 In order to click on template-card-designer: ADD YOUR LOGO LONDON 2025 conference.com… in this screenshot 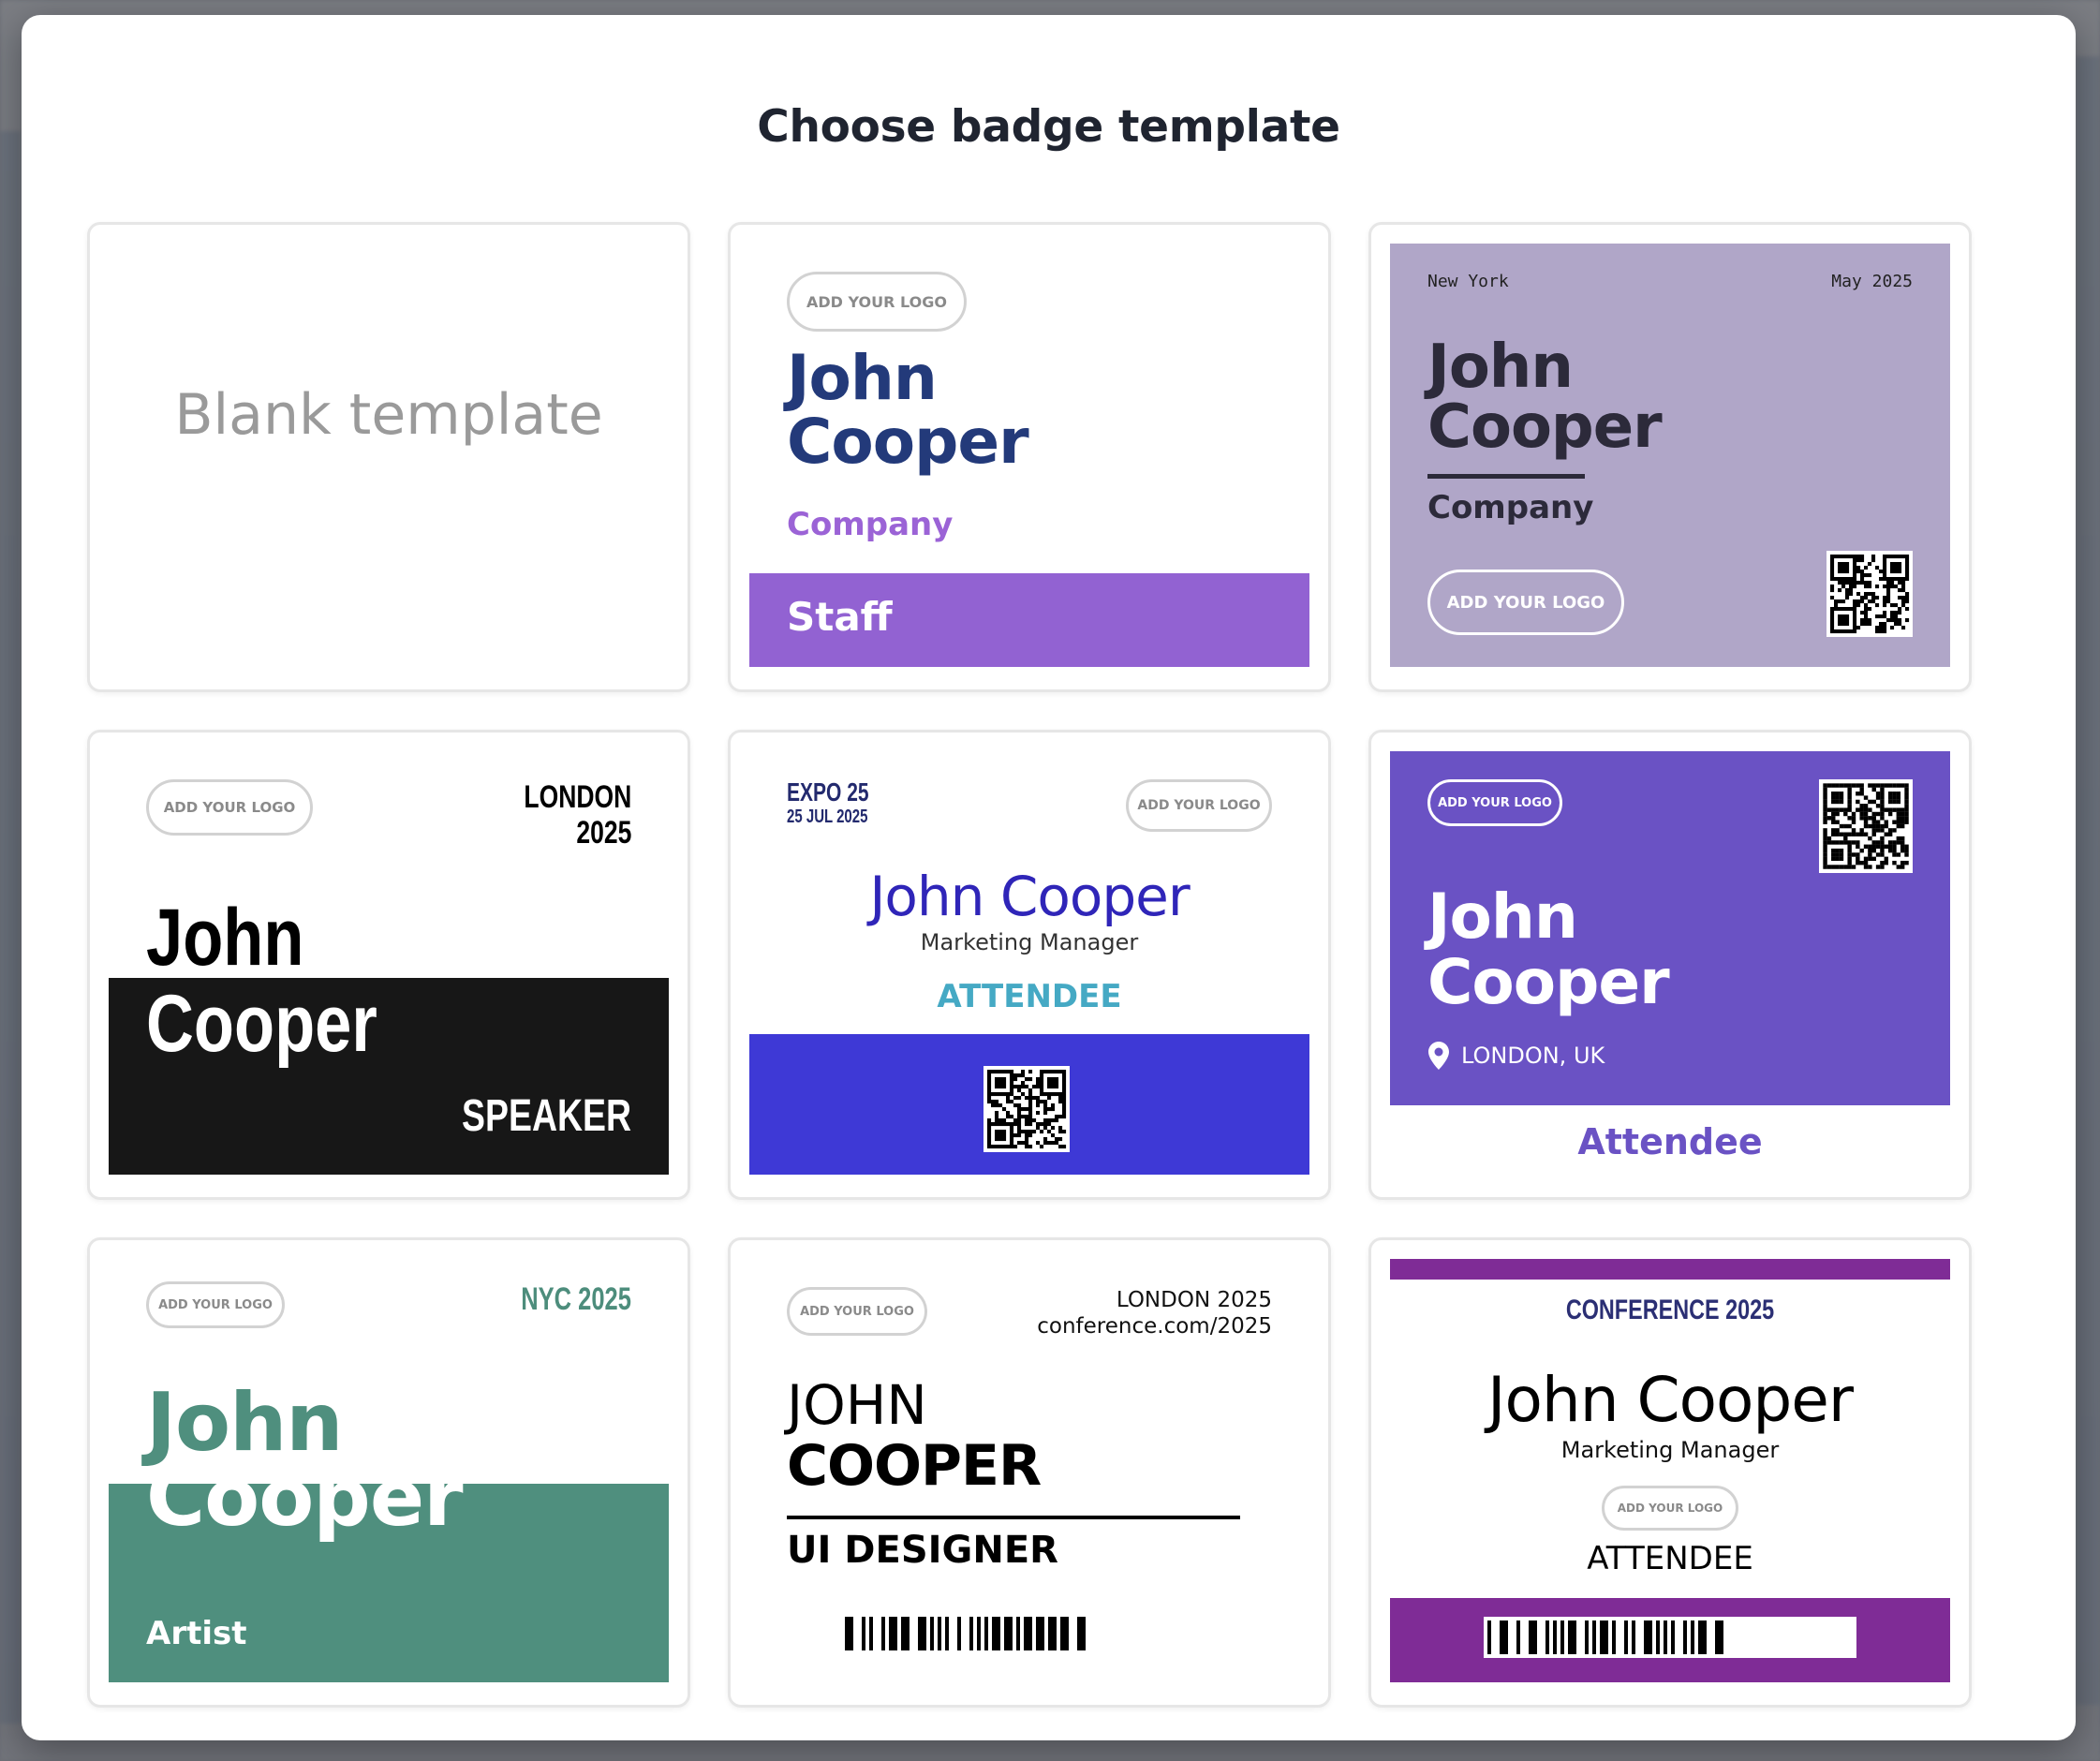, I will do `click(1029, 1472)`.